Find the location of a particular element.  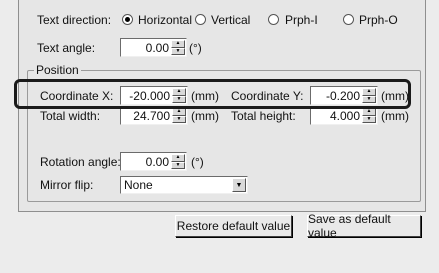

mirror-flip-select: None ▼ is located at coordinates (184, 185).